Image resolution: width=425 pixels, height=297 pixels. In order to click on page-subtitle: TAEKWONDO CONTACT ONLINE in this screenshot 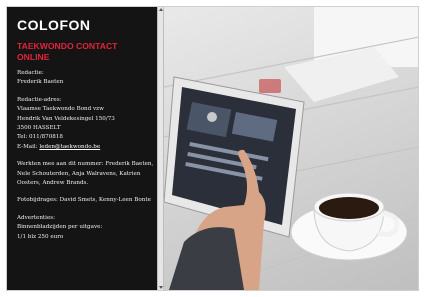, I will do `click(67, 51)`.